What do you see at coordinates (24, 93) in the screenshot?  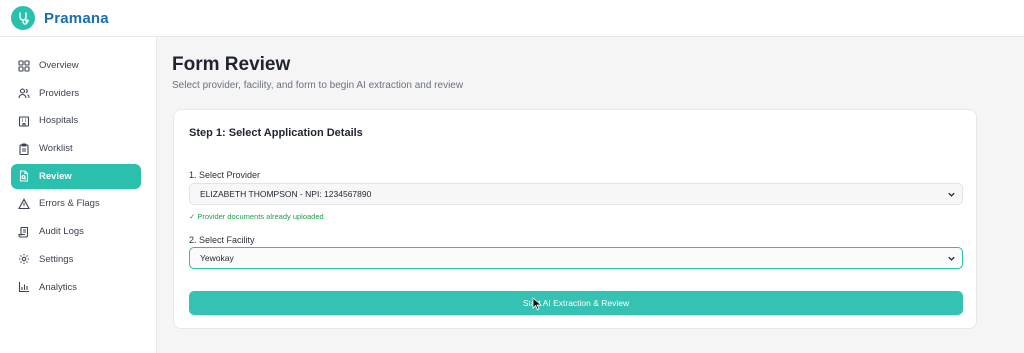 I see `users-icon` at bounding box center [24, 93].